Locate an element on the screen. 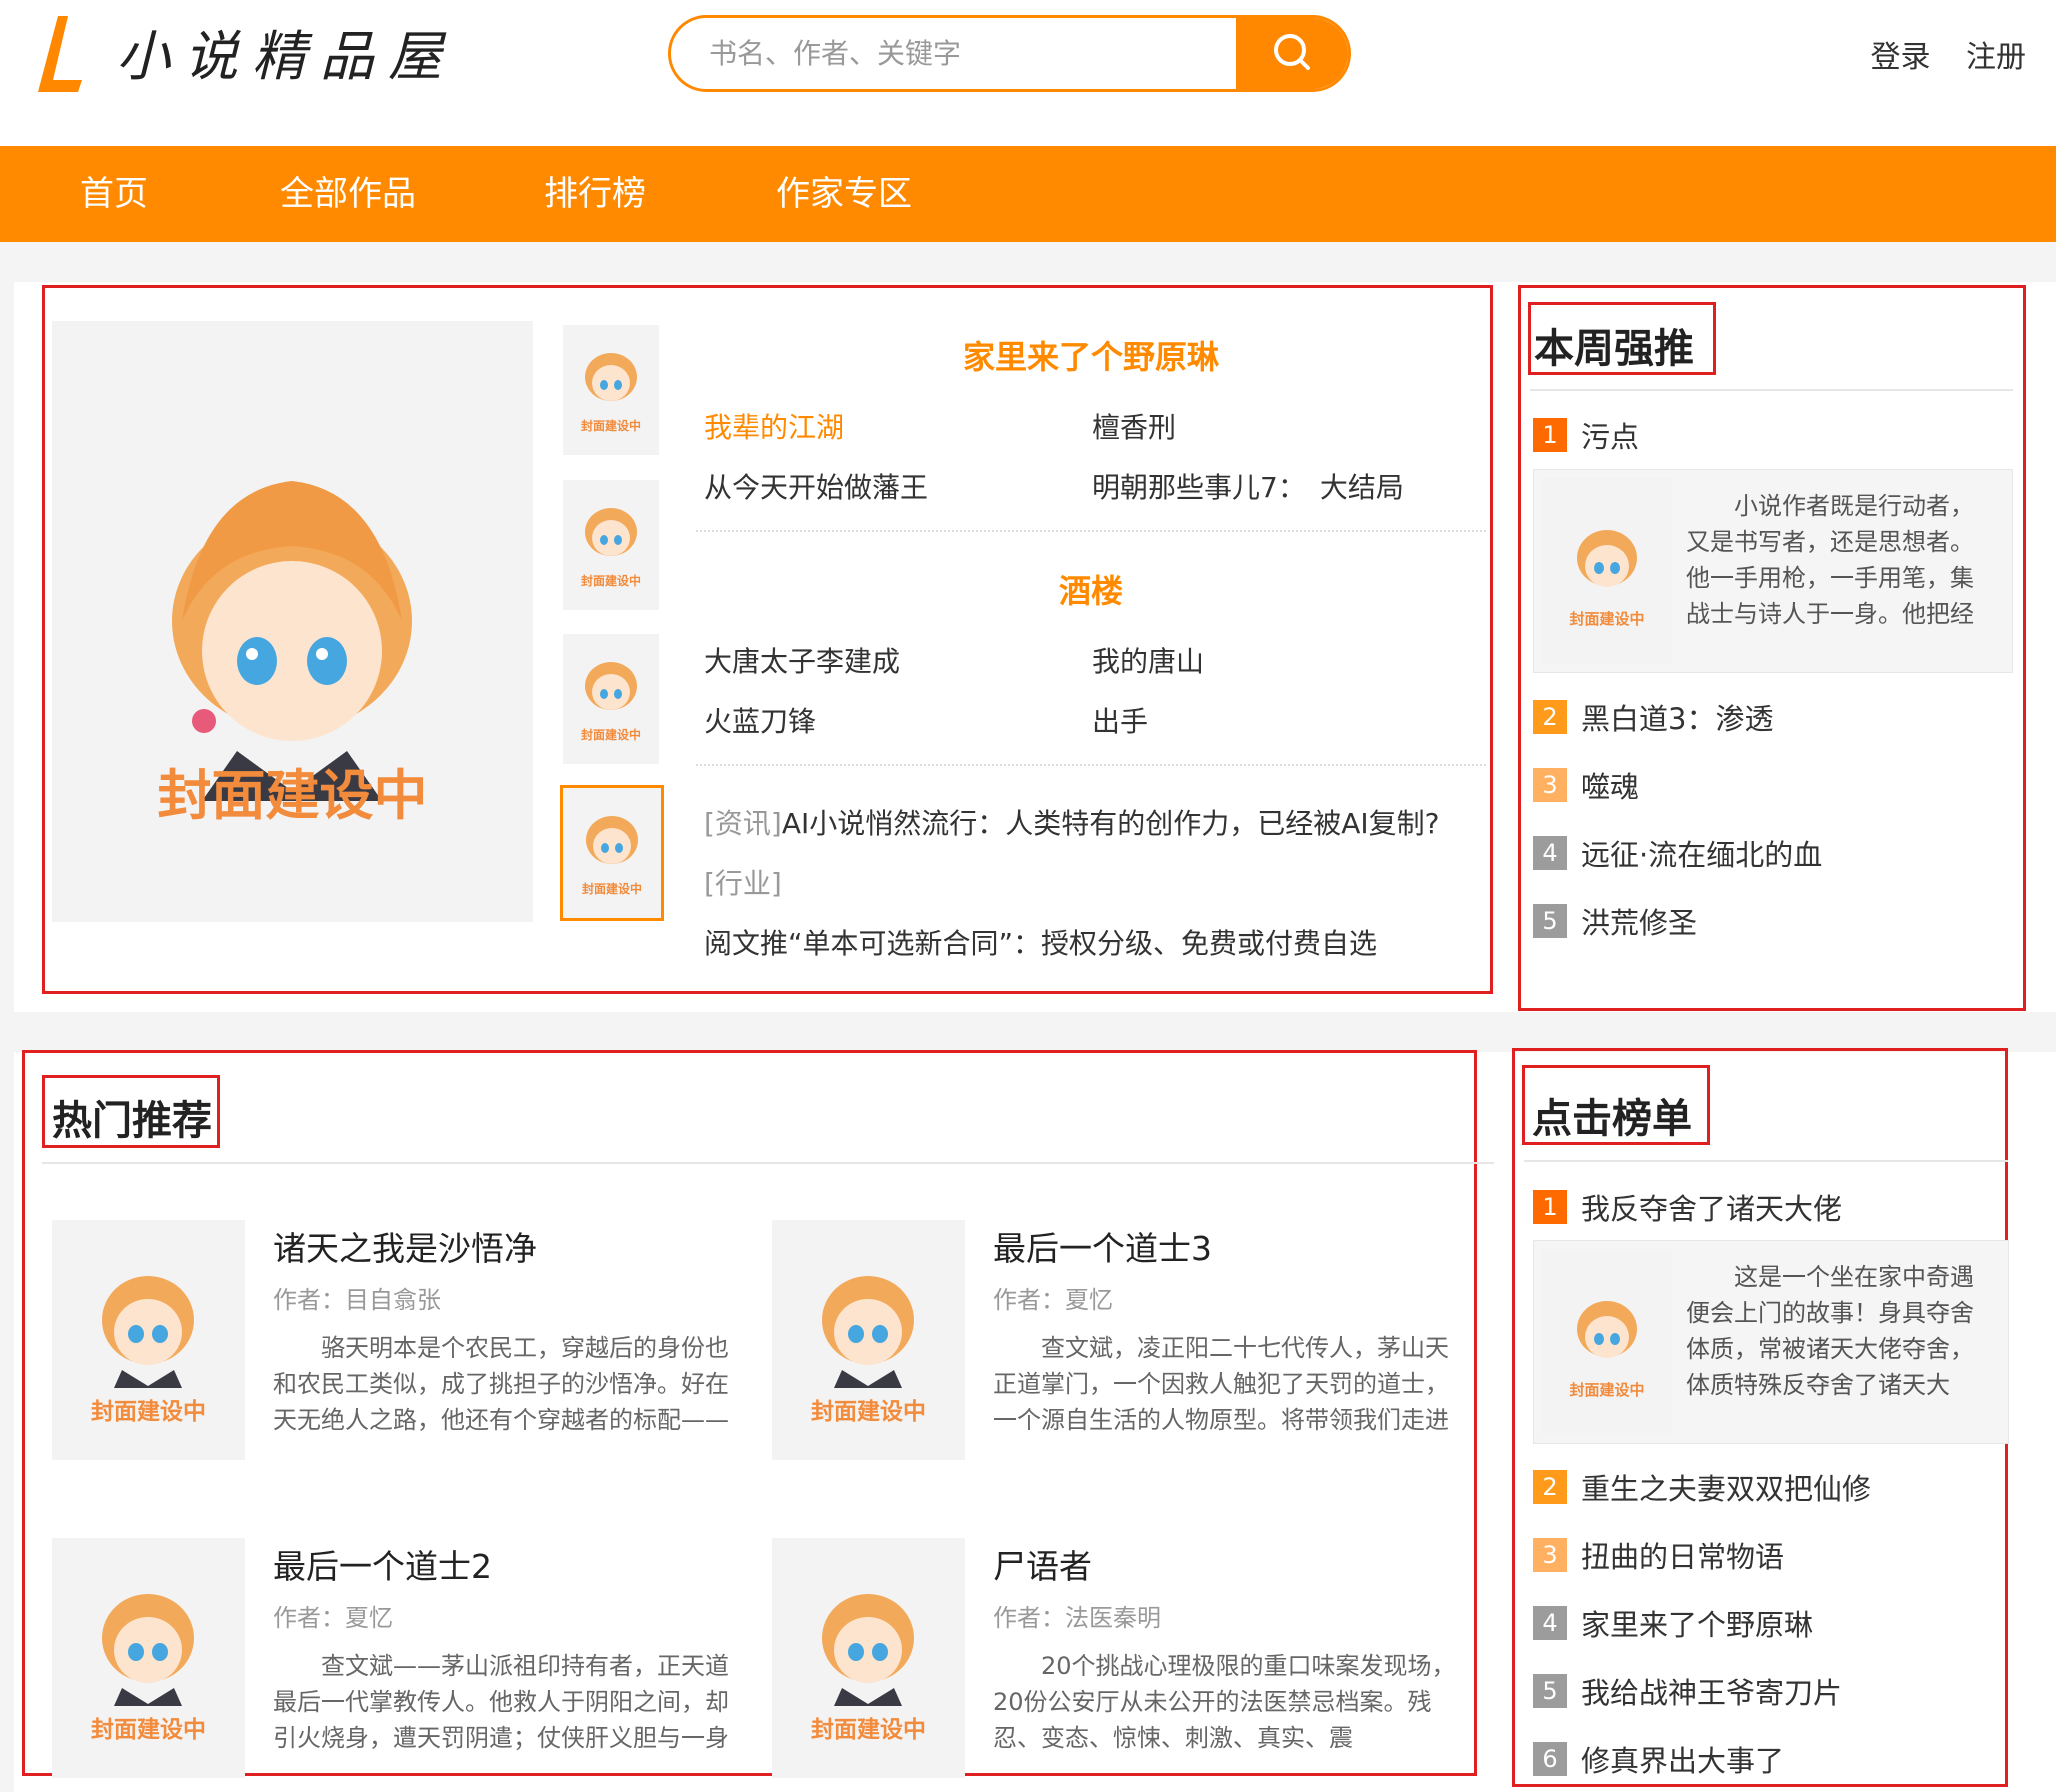 Image resolution: width=2056 pixels, height=1792 pixels. clicks-rank-item: 6 修真界出大事了 is located at coordinates (1658, 1758).